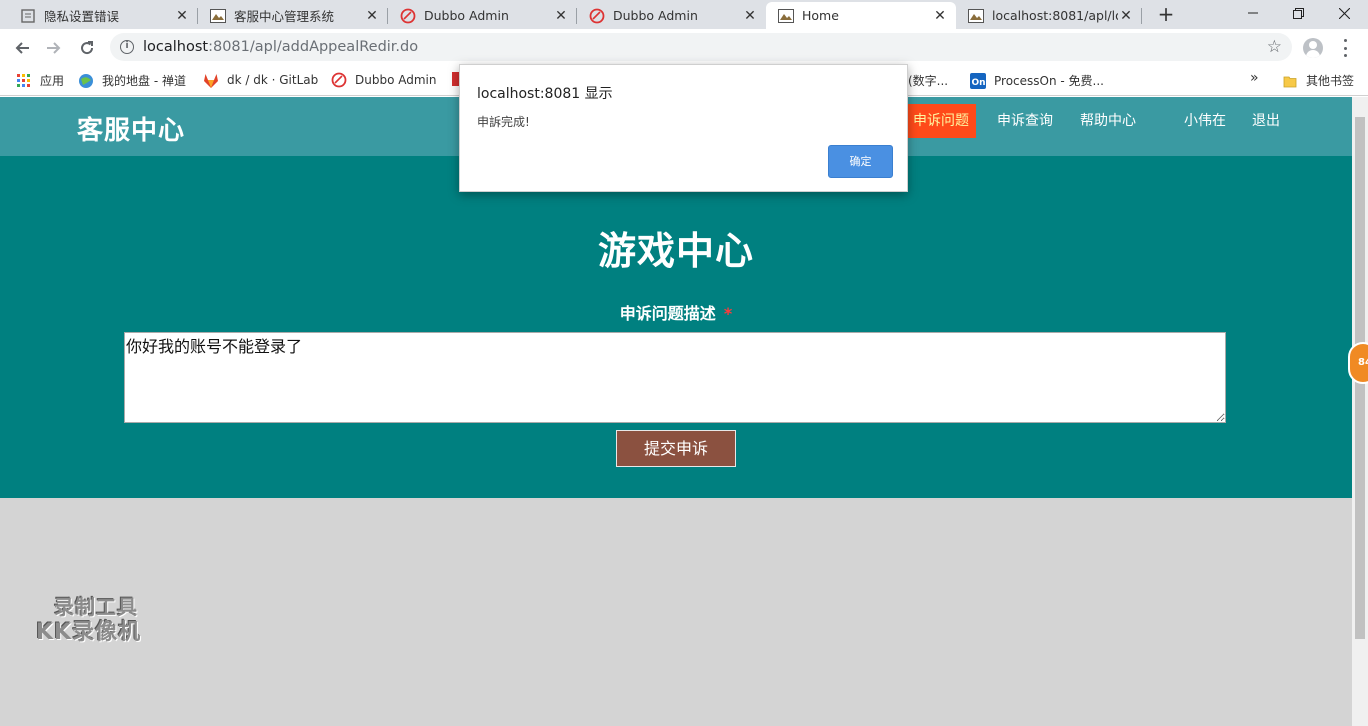  What do you see at coordinates (54, 48) in the screenshot?
I see `forward-arrow-icon` at bounding box center [54, 48].